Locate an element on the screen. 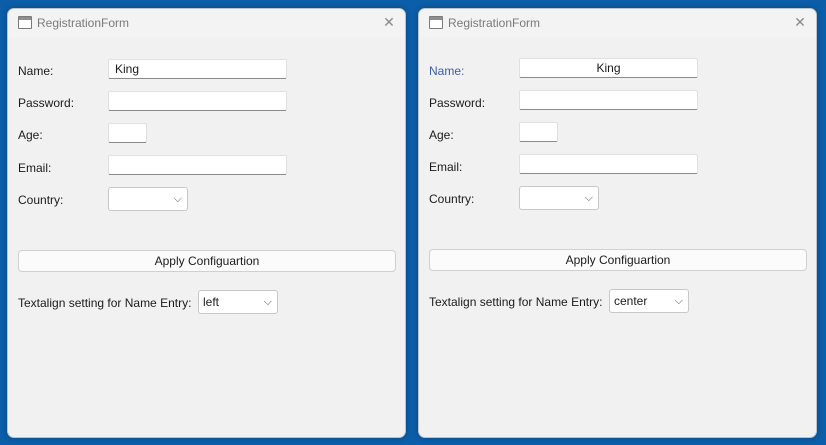  textalign-value: center is located at coordinates (631, 301).